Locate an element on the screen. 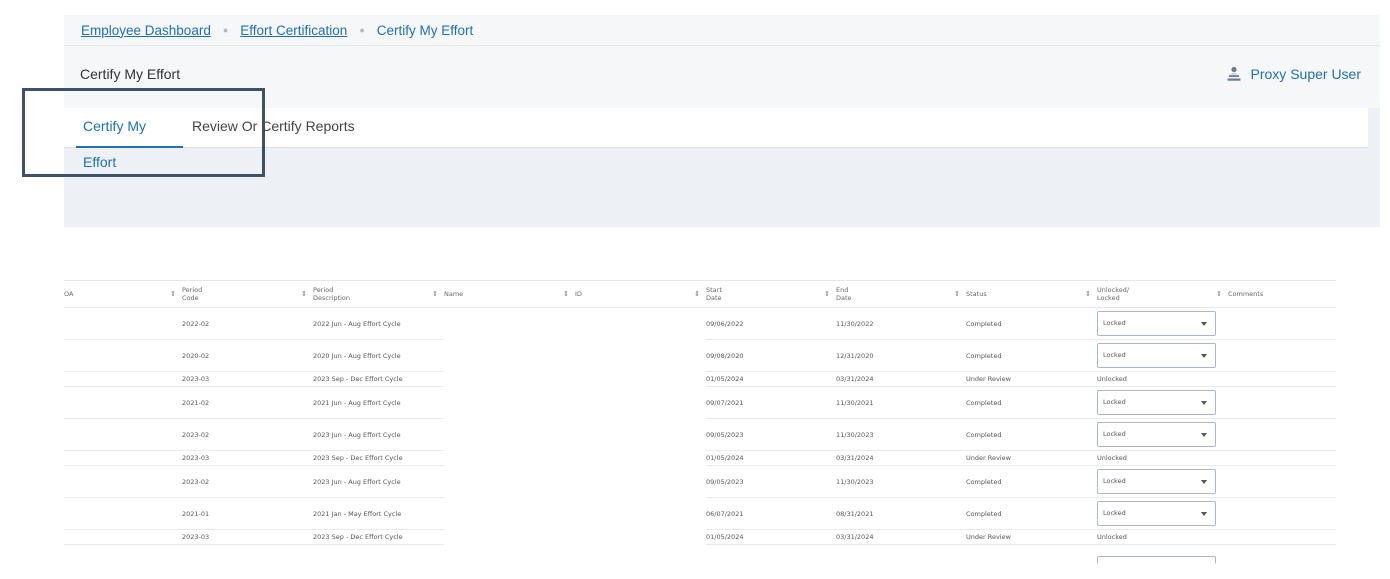  column-header-end-date: End Date ⇕ is located at coordinates (901, 294).